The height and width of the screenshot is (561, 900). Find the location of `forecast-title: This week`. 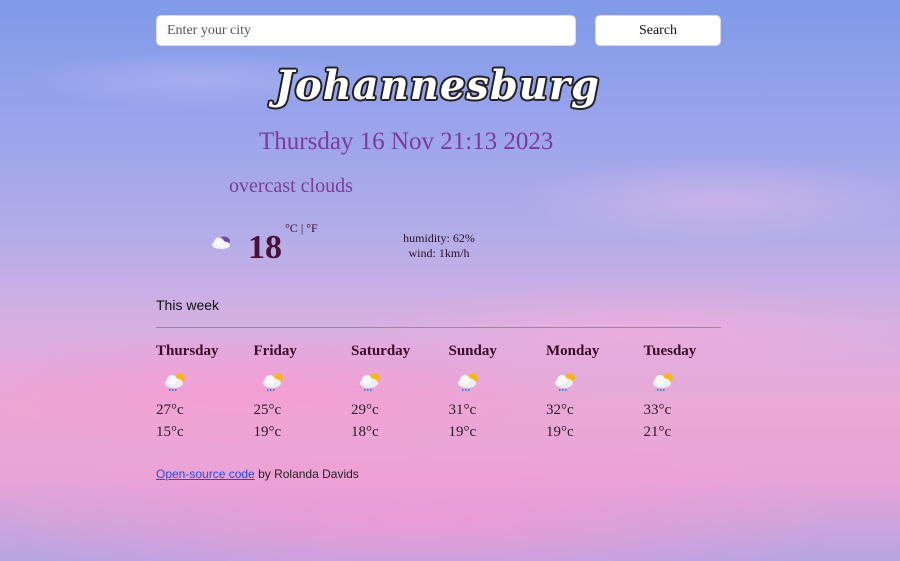

forecast-title: This week is located at coordinates (188, 305).